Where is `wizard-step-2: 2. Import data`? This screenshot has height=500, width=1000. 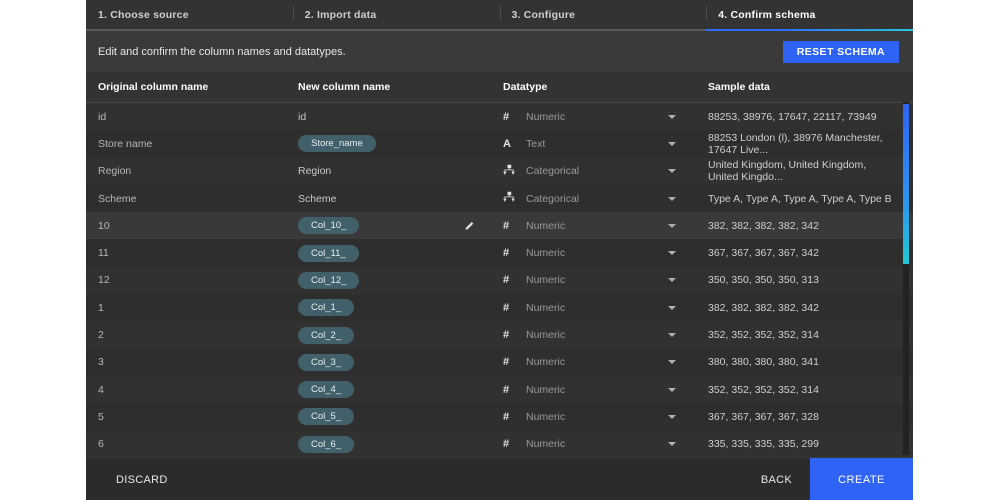 wizard-step-2: 2. Import data is located at coordinates (396, 15).